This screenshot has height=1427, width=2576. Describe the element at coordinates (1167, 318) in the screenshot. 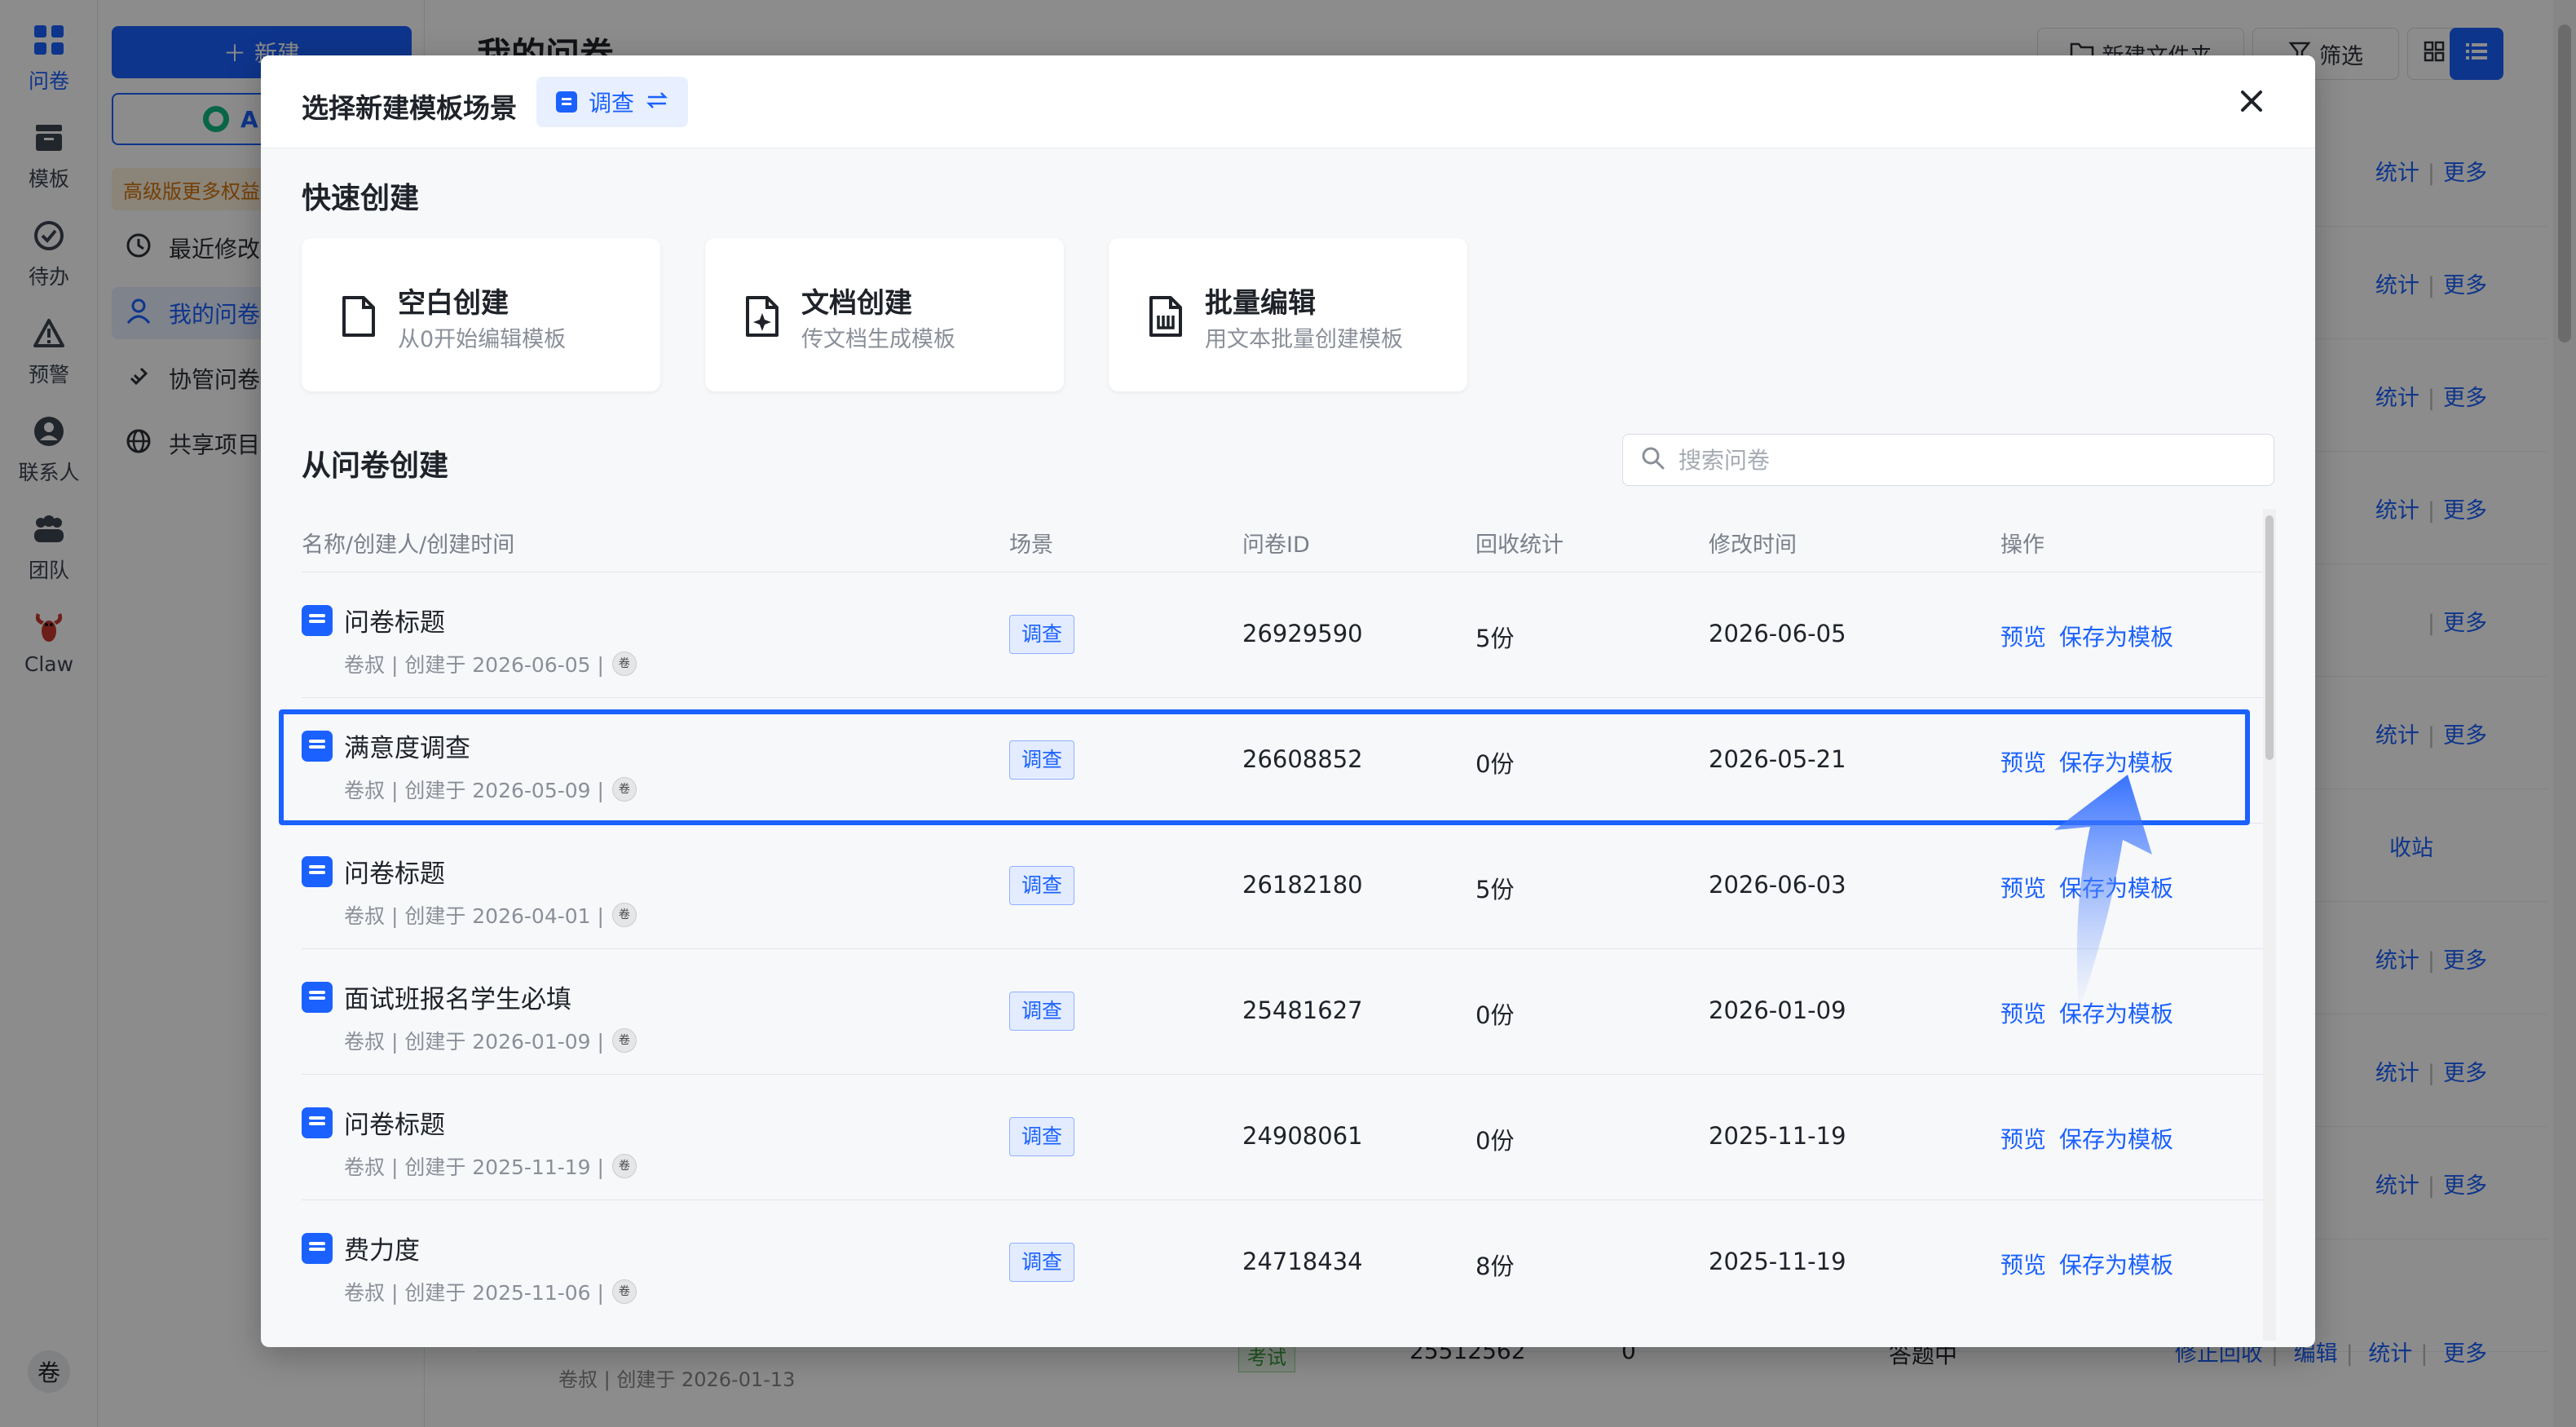

I see `batch-edit-icon` at that location.